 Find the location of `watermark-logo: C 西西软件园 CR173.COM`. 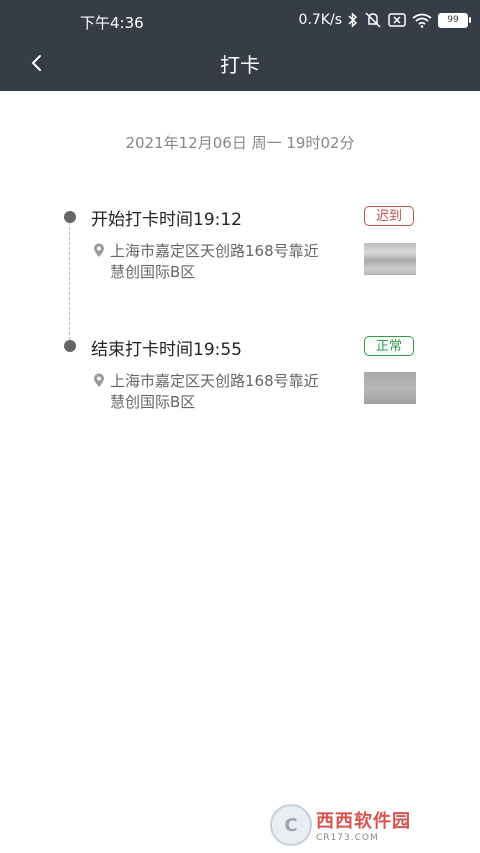

watermark-logo: C 西西软件园 CR173.COM is located at coordinates (365, 825).